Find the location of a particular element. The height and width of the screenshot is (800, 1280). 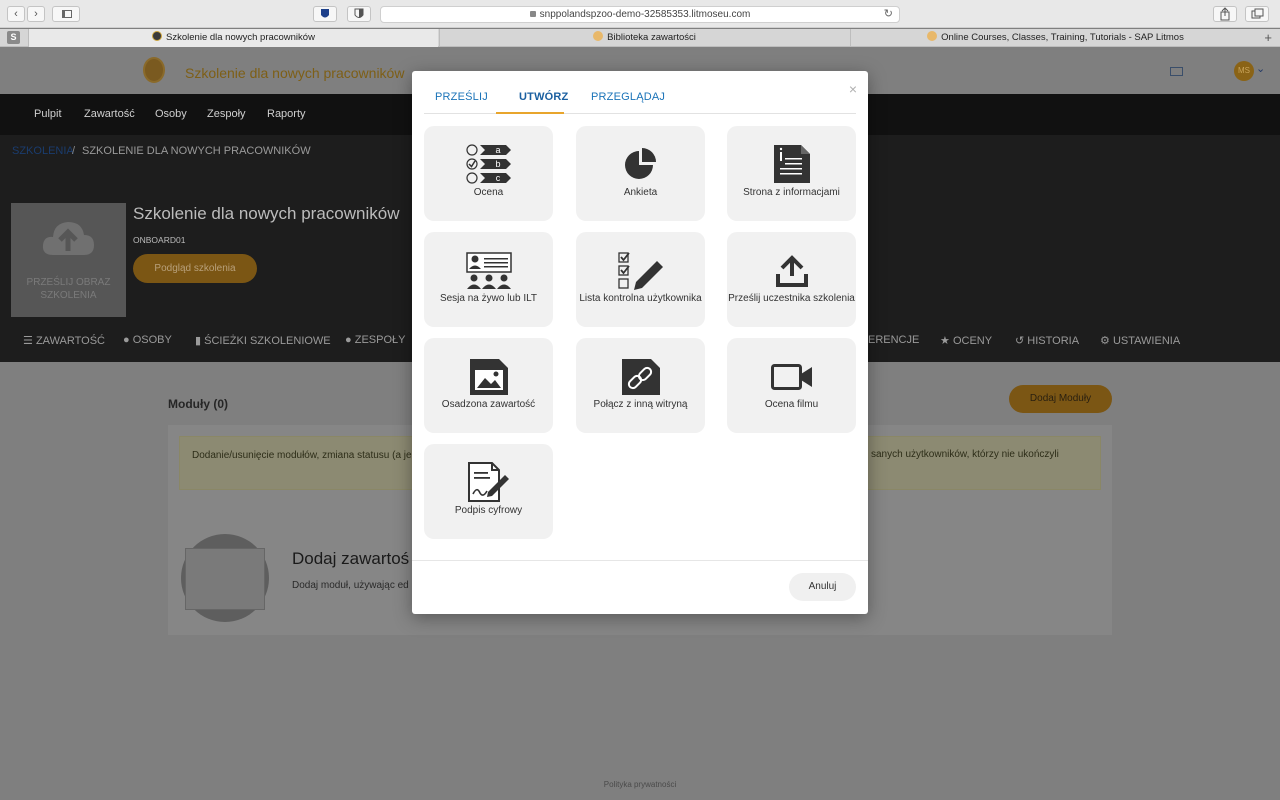

tile-label: Połącz z inną witryną is located at coordinates (640, 404).